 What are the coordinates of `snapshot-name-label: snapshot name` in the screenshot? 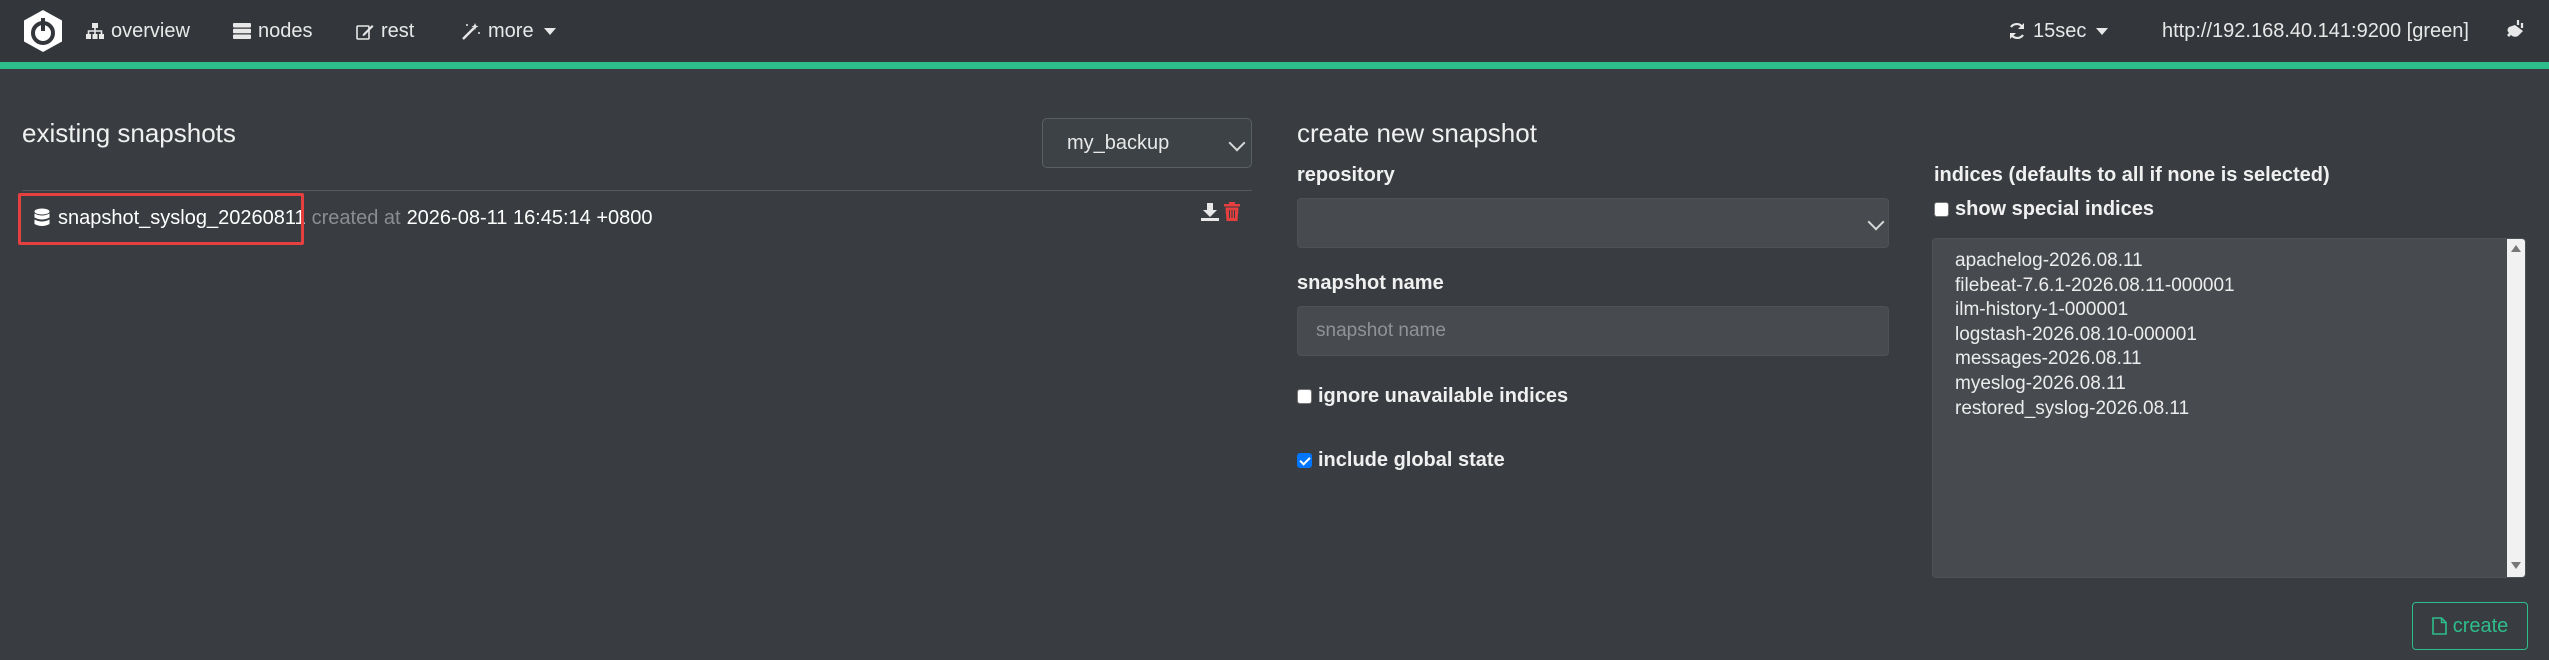 It's located at (1370, 283).